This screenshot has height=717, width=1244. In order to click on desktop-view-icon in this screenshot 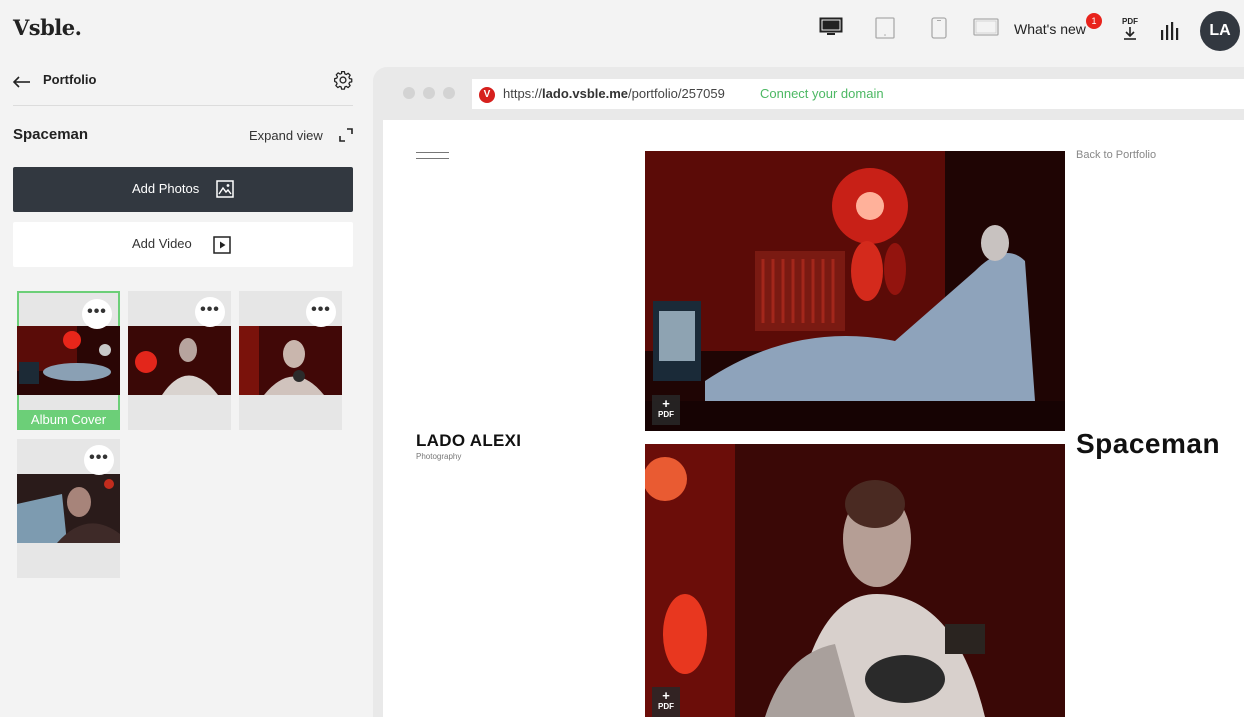, I will do `click(831, 27)`.